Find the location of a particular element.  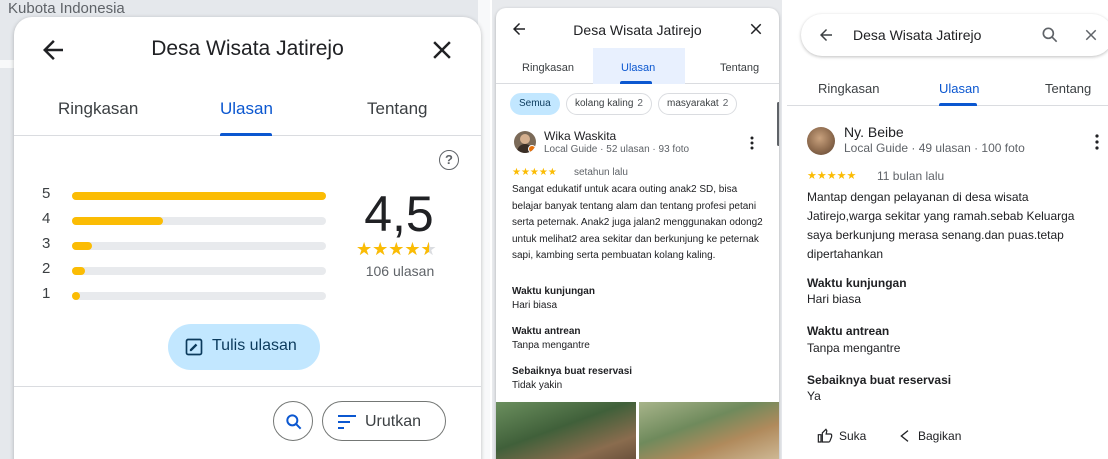

review-date: setahun lalu is located at coordinates (601, 172).